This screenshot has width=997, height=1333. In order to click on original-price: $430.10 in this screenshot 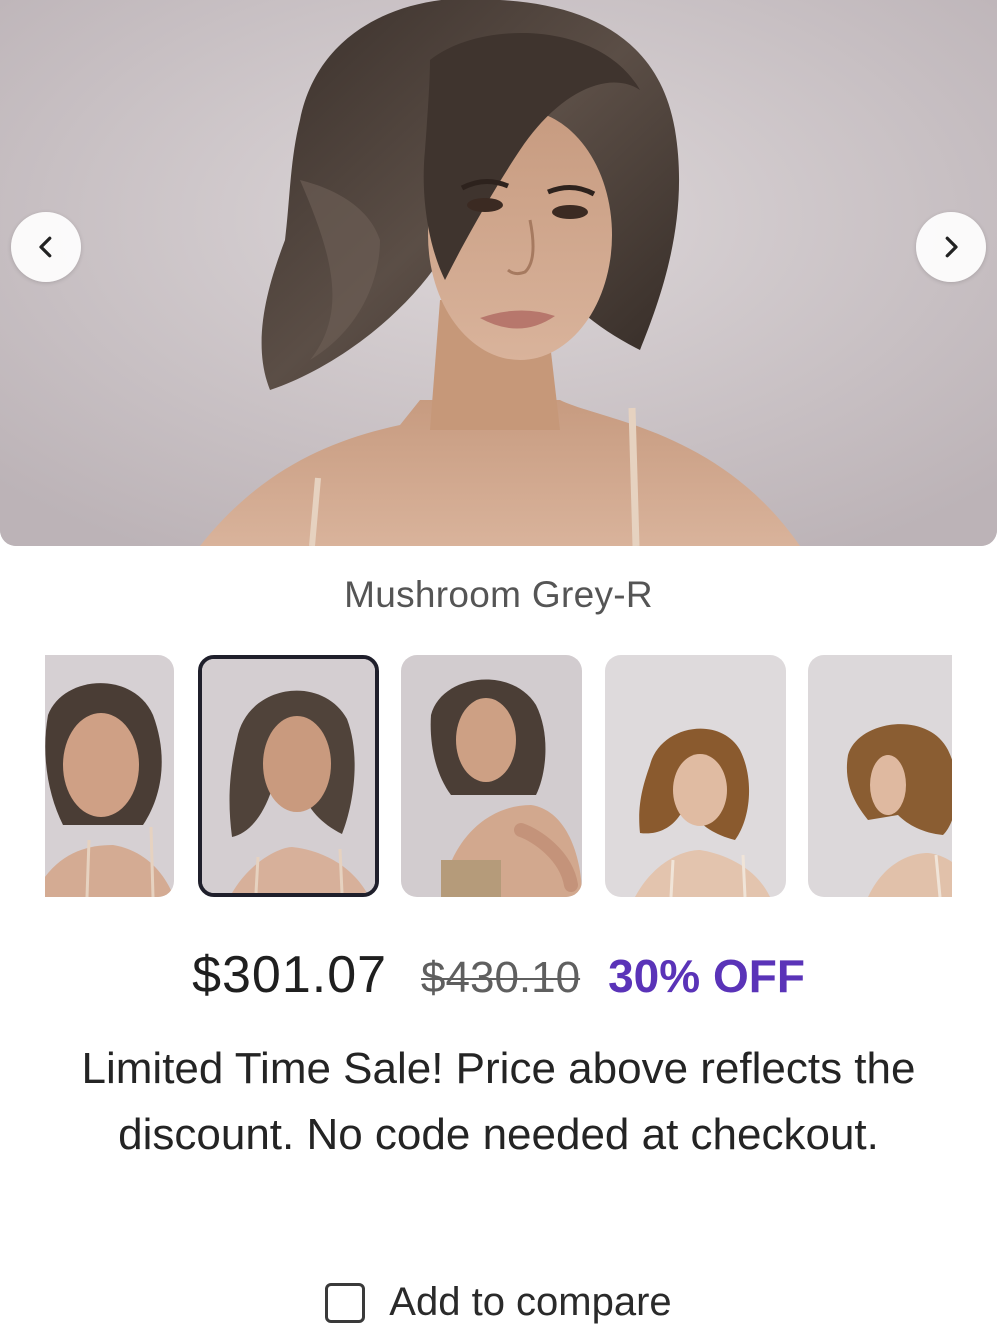, I will do `click(501, 977)`.